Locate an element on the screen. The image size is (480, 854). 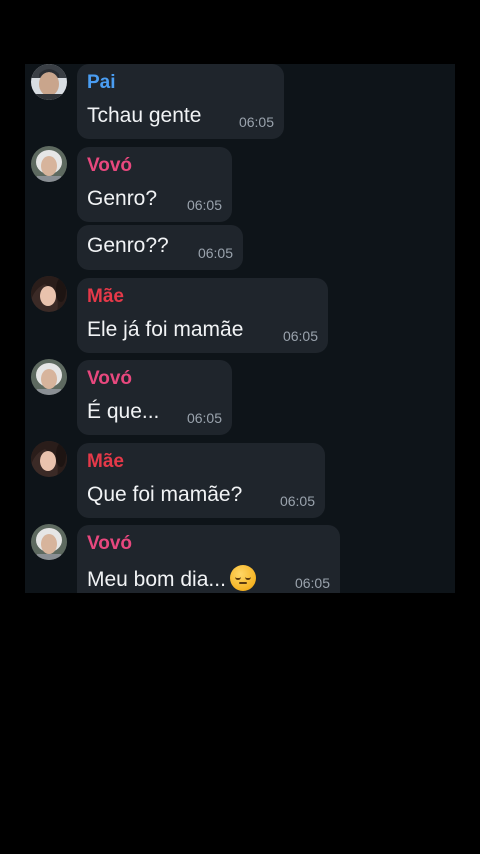
message-text: Tchau gente is located at coordinates (144, 115).